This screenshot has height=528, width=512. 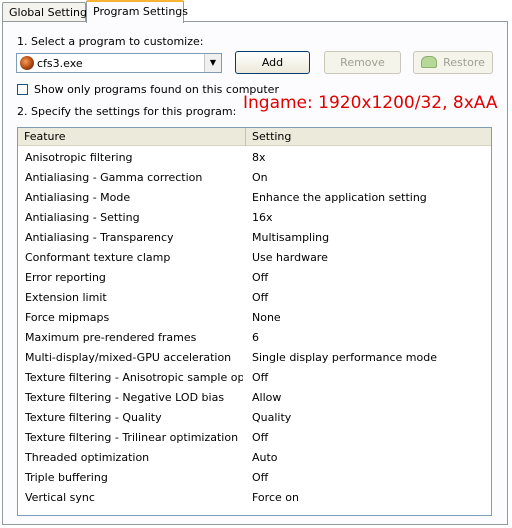 I want to click on table-row: Maximum pre-rendered frames 6, so click(x=254, y=338).